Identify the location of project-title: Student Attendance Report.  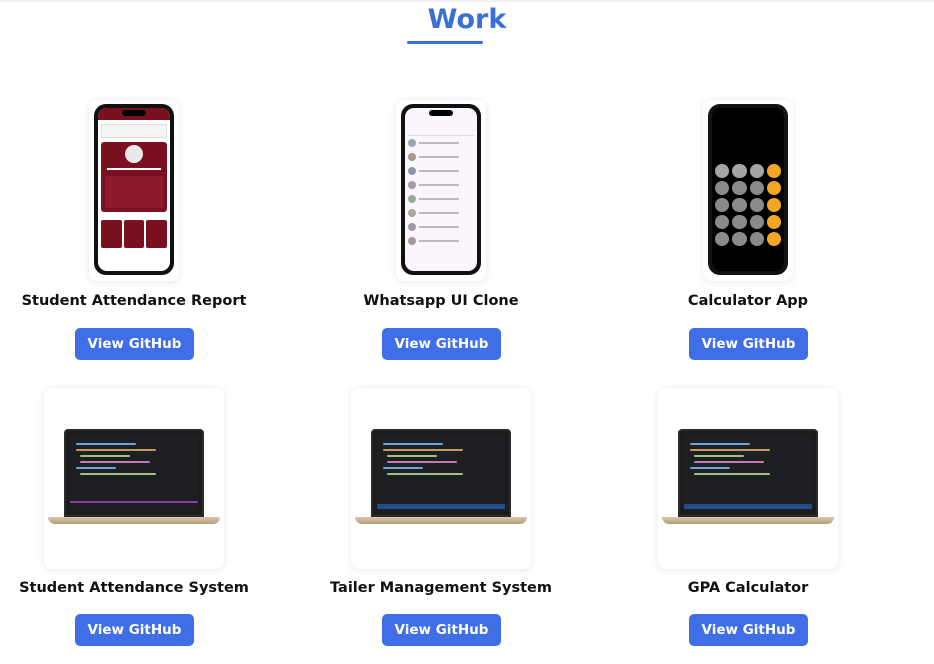
(134, 301).